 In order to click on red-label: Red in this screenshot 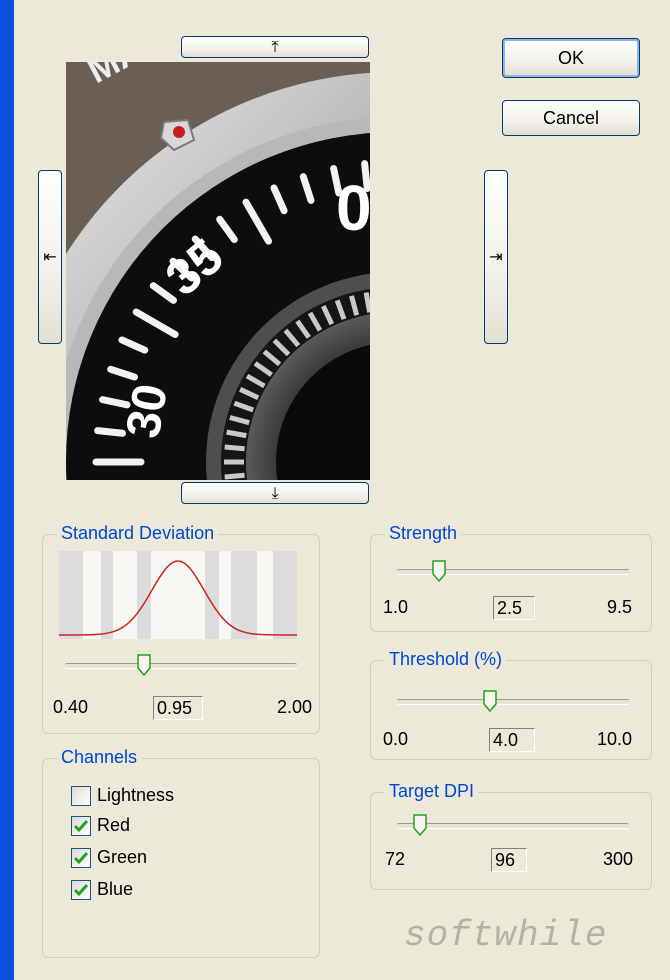, I will do `click(114, 825)`.